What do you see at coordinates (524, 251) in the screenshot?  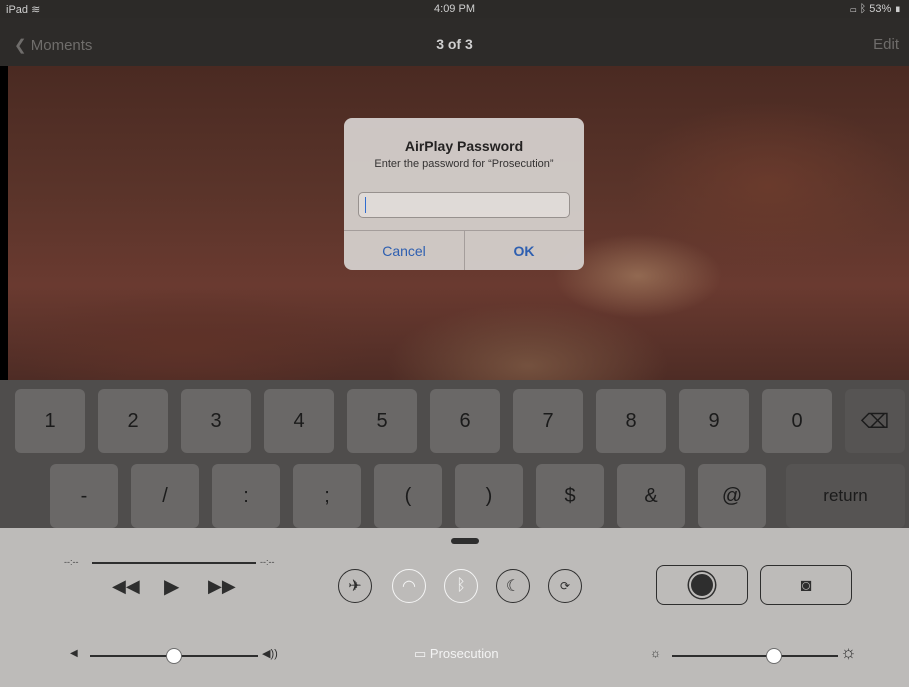 I see `ok-button: OK` at bounding box center [524, 251].